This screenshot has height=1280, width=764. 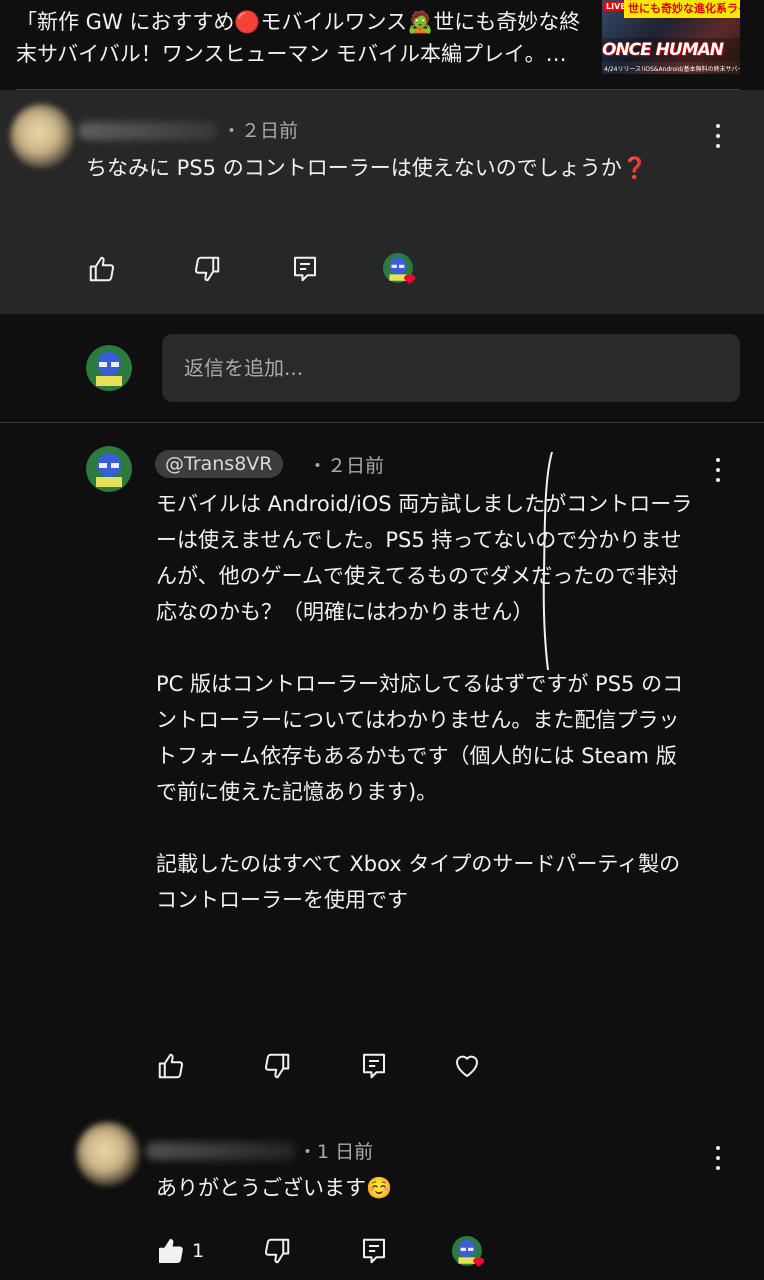 I want to click on reply-input-box, so click(x=451, y=368).